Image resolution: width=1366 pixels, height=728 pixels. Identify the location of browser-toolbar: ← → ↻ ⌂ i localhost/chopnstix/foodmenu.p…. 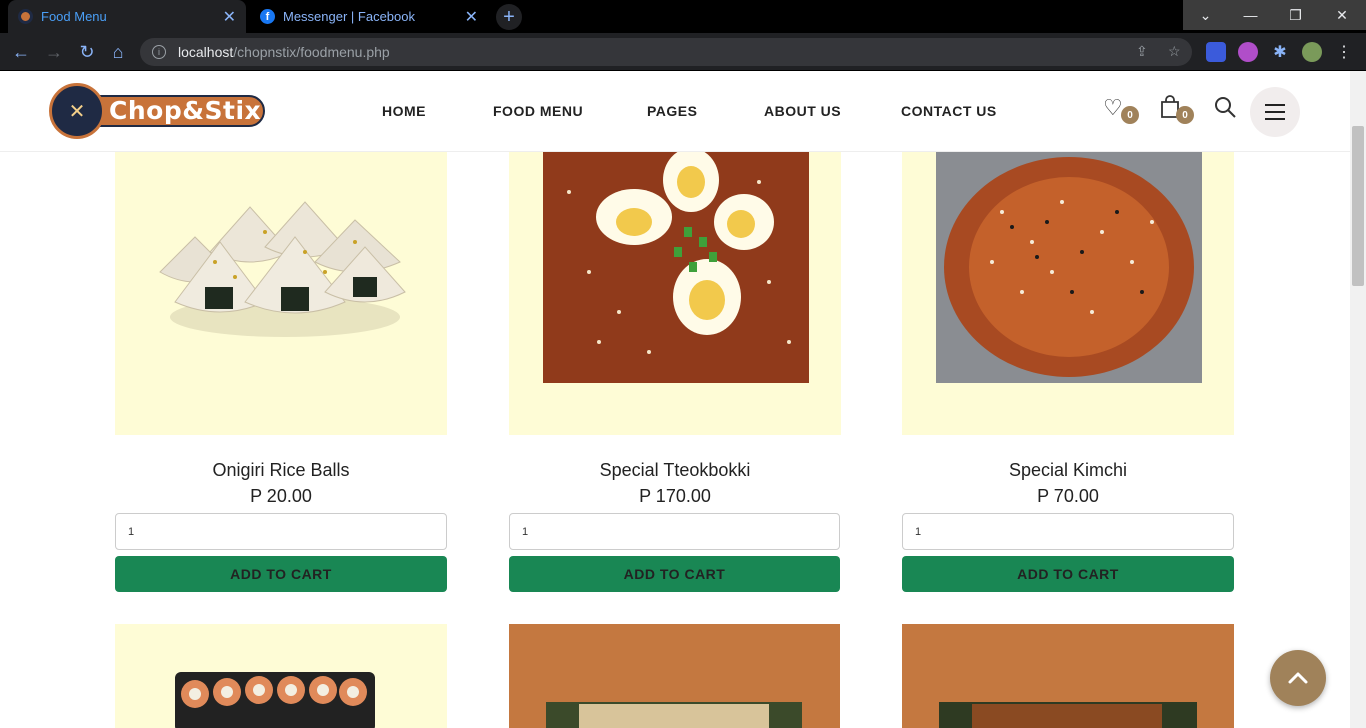
(683, 52).